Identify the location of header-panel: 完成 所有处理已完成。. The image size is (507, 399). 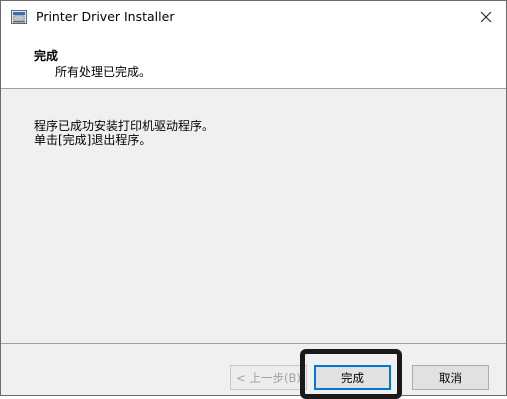
(253, 60).